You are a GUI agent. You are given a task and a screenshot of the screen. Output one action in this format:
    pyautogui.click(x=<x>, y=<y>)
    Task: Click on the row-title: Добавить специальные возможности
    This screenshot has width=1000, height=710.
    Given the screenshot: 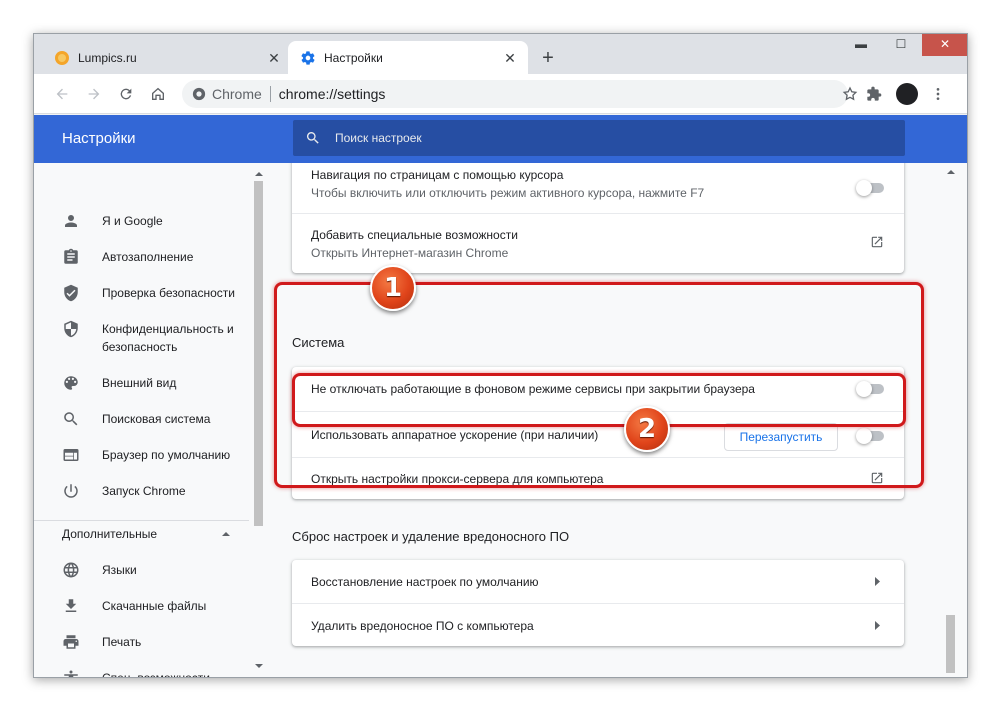 What is the action you would take?
    pyautogui.click(x=414, y=235)
    